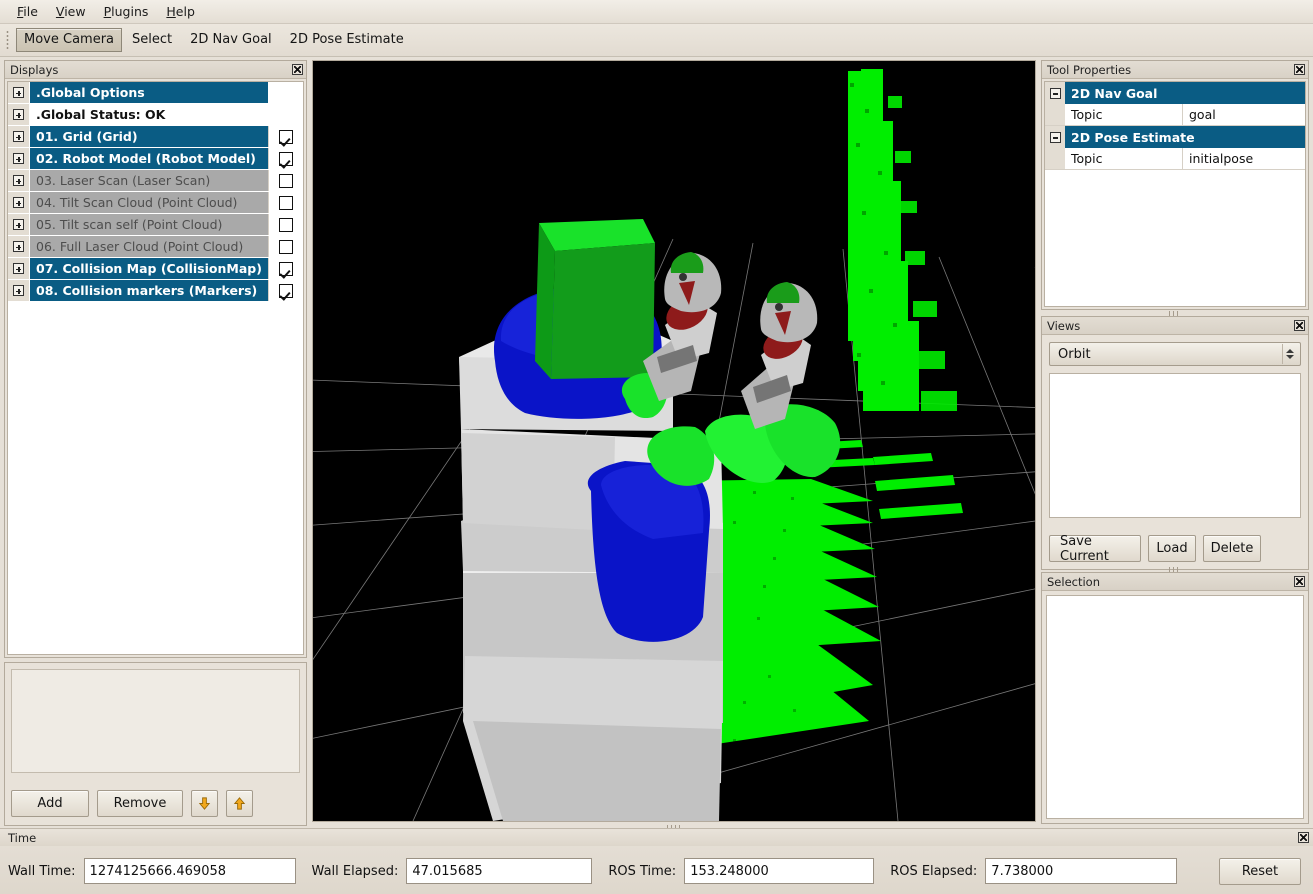 This screenshot has width=1313, height=894. Describe the element at coordinates (34, 69) in the screenshot. I see `displays-title-label: Displays` at that location.